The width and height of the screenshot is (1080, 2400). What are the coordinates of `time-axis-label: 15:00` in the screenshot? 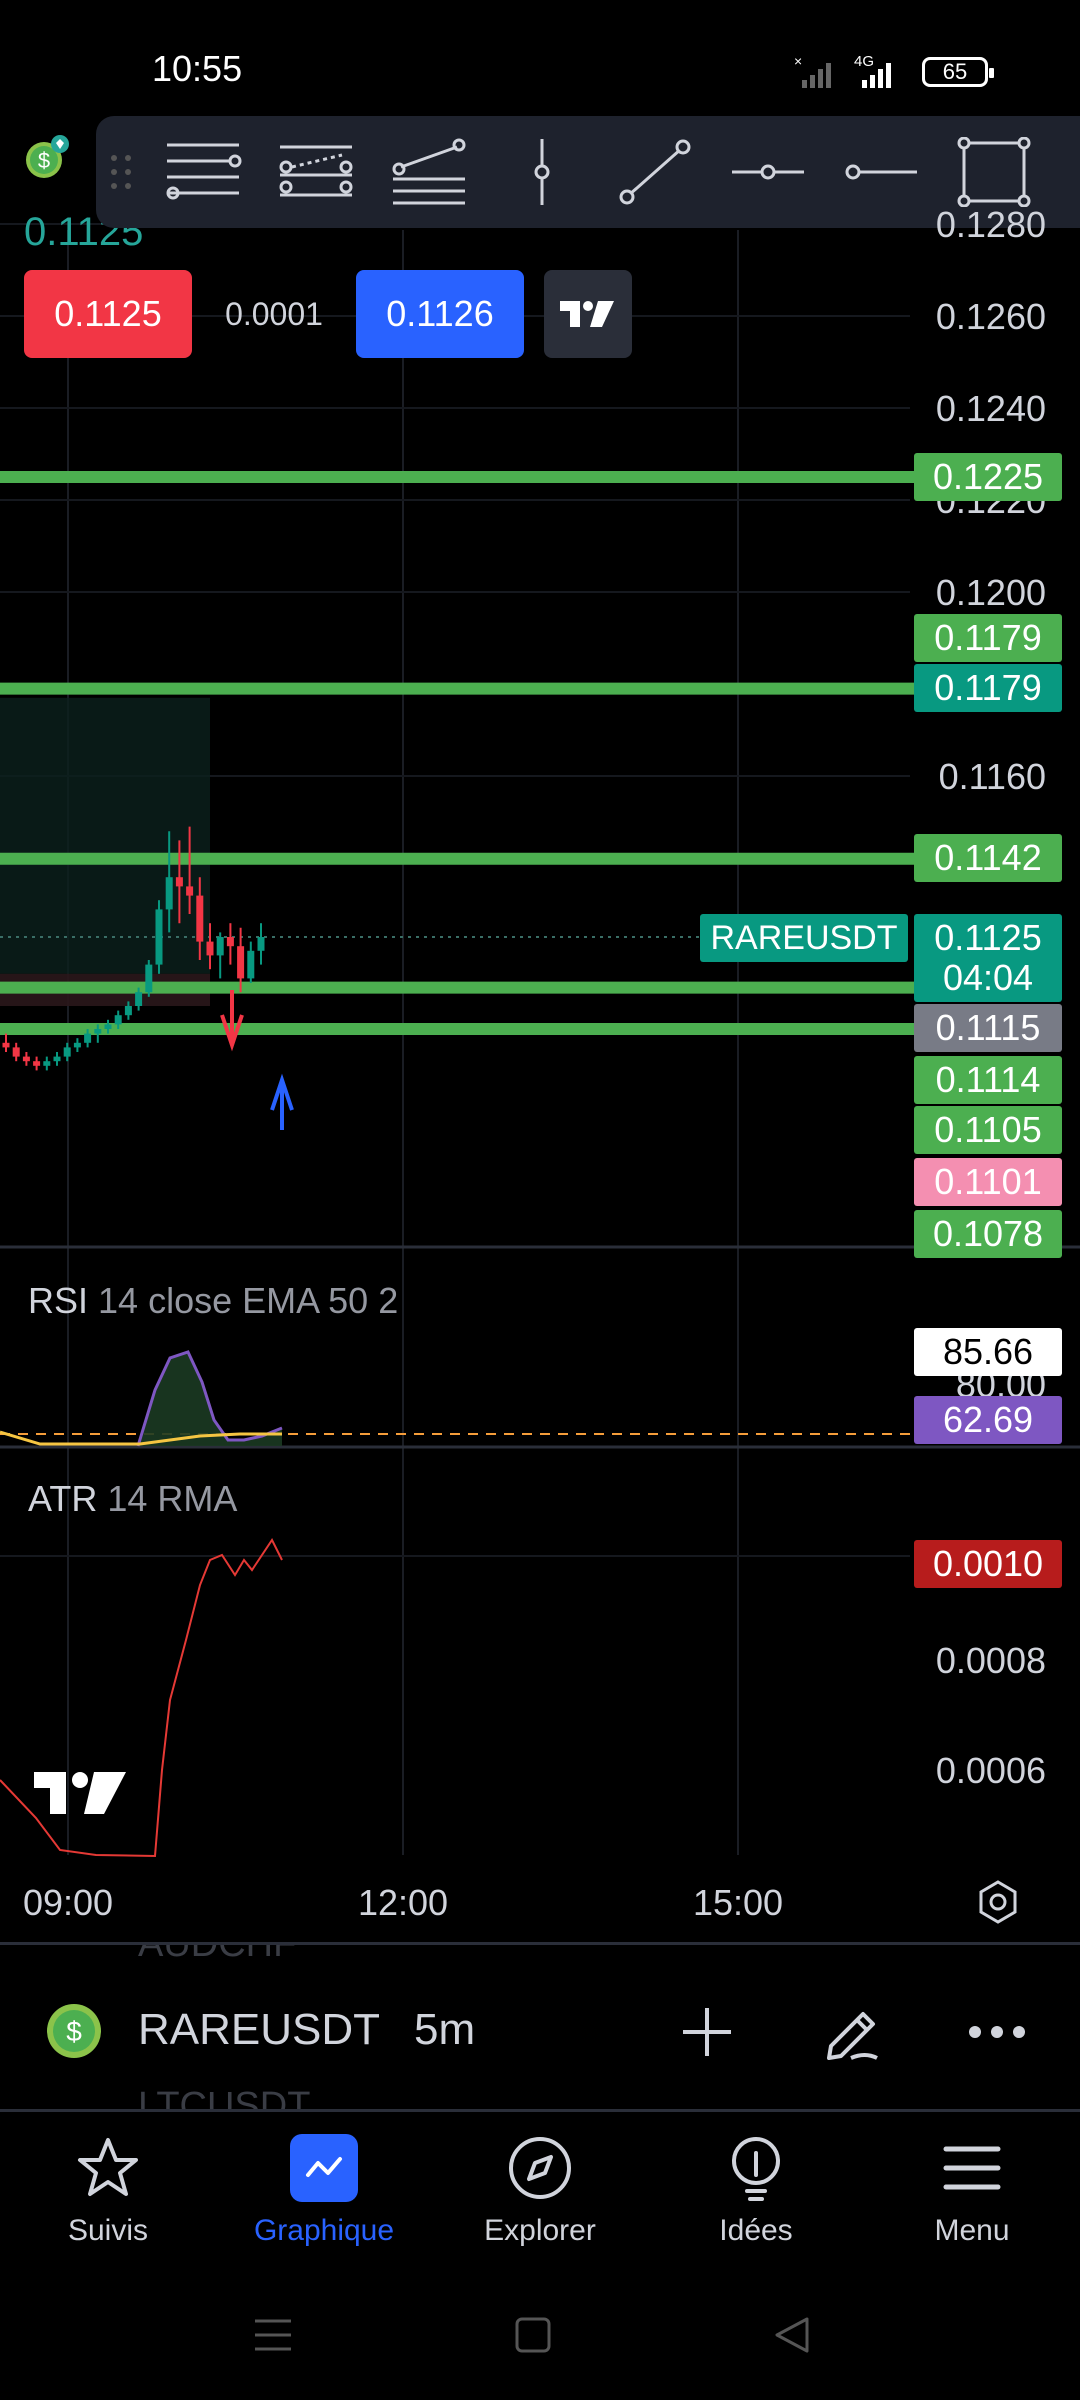 It's located at (738, 1902).